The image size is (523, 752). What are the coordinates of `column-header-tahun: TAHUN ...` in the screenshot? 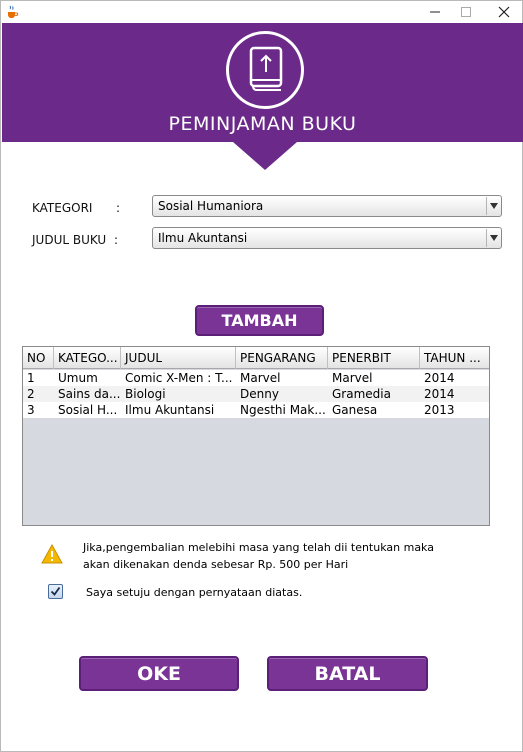 It's located at (454, 358).